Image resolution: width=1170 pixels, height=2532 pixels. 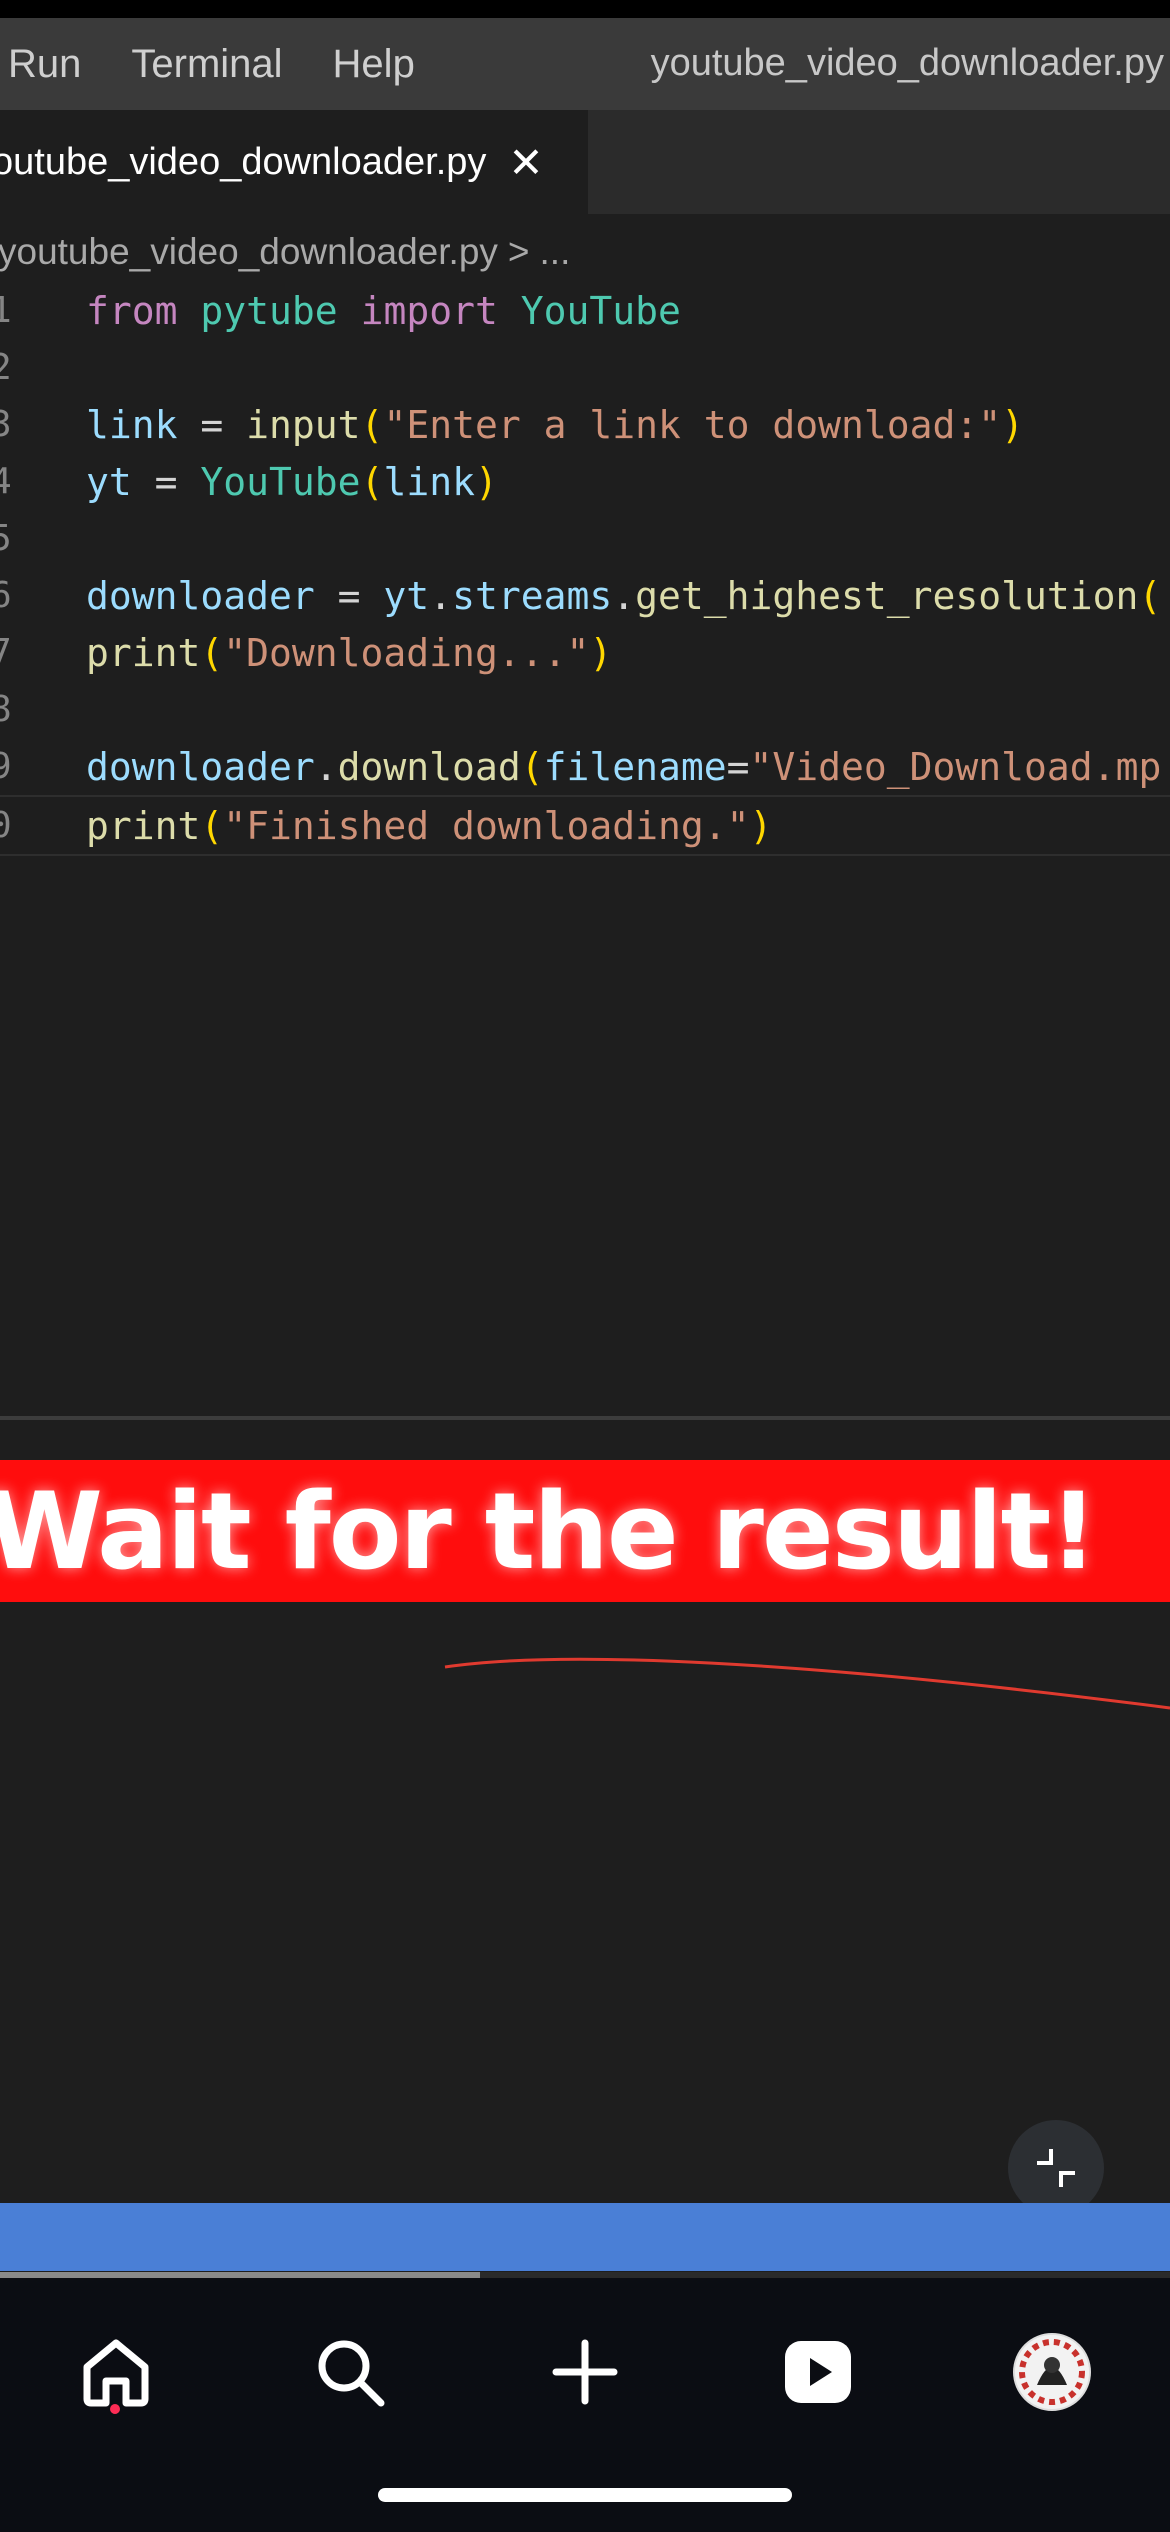 What do you see at coordinates (350, 2372) in the screenshot?
I see `search-icon` at bounding box center [350, 2372].